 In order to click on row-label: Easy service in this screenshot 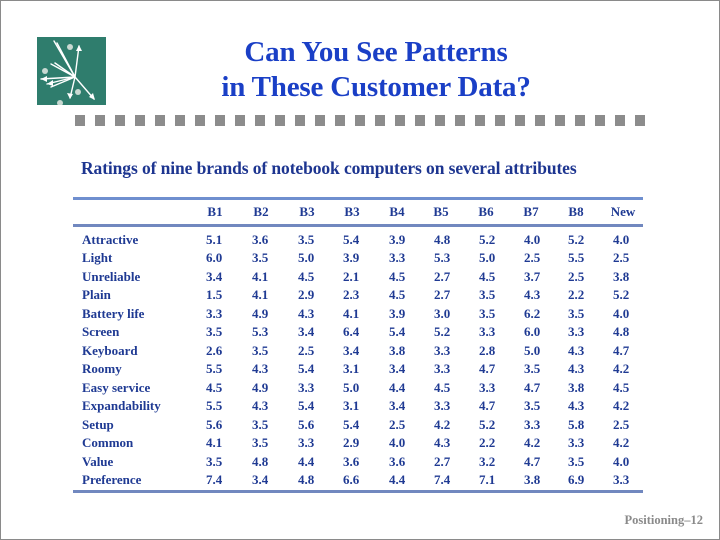, I will do `click(116, 387)`.